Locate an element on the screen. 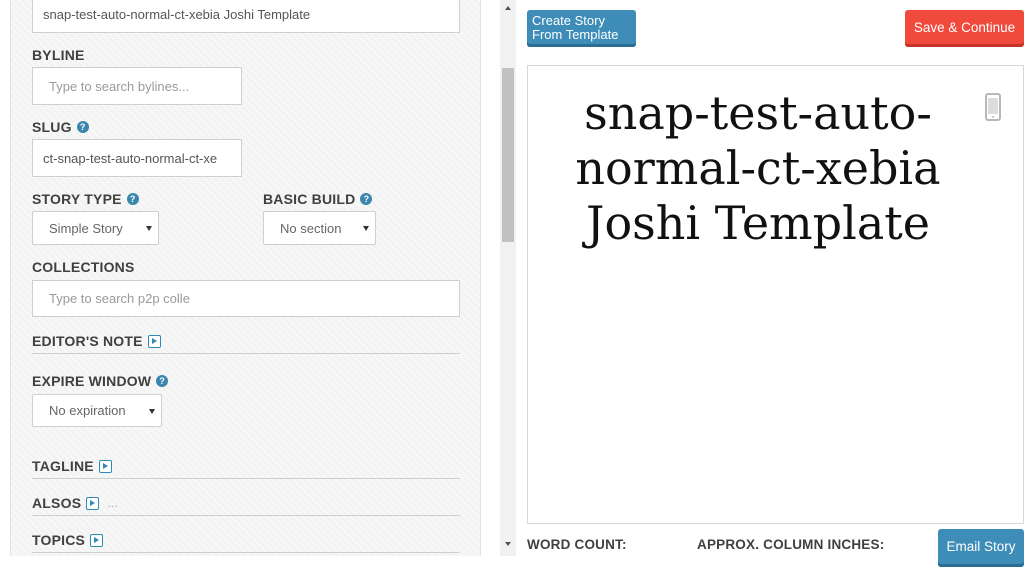  basic-build-label: BASIC BUILD ? is located at coordinates (318, 199).